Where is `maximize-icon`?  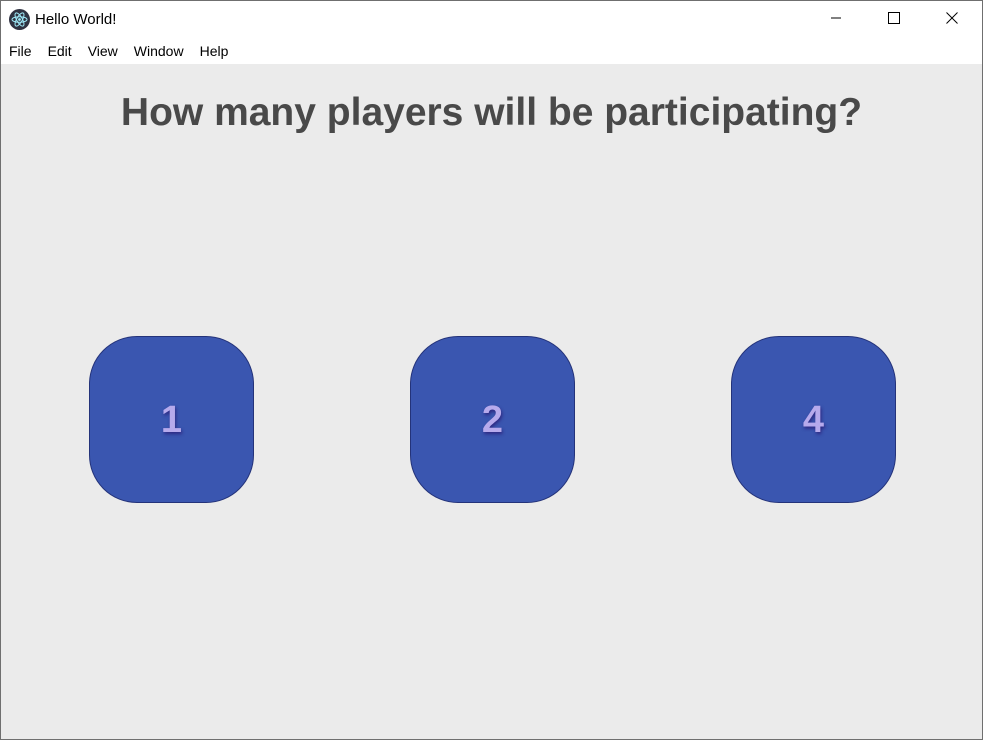 maximize-icon is located at coordinates (894, 20).